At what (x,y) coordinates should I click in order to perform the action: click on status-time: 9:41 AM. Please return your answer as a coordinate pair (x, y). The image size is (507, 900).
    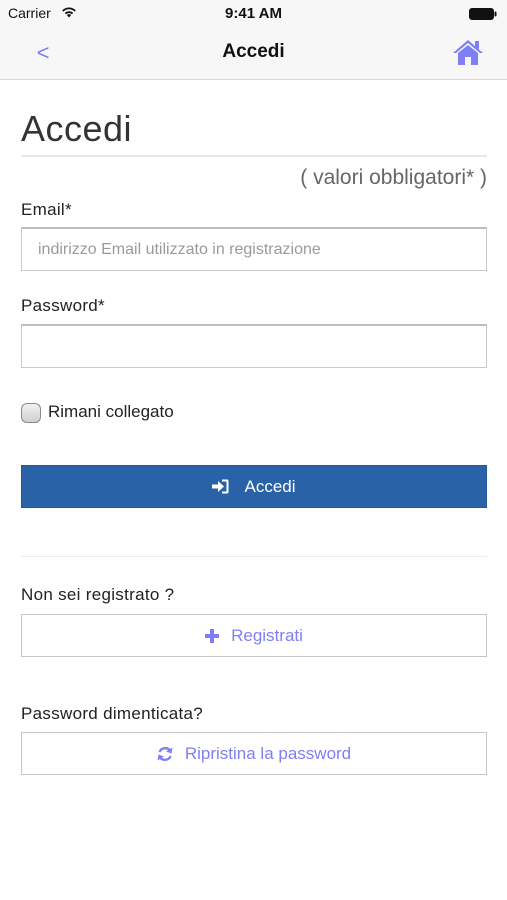
    Looking at the image, I should click on (253, 13).